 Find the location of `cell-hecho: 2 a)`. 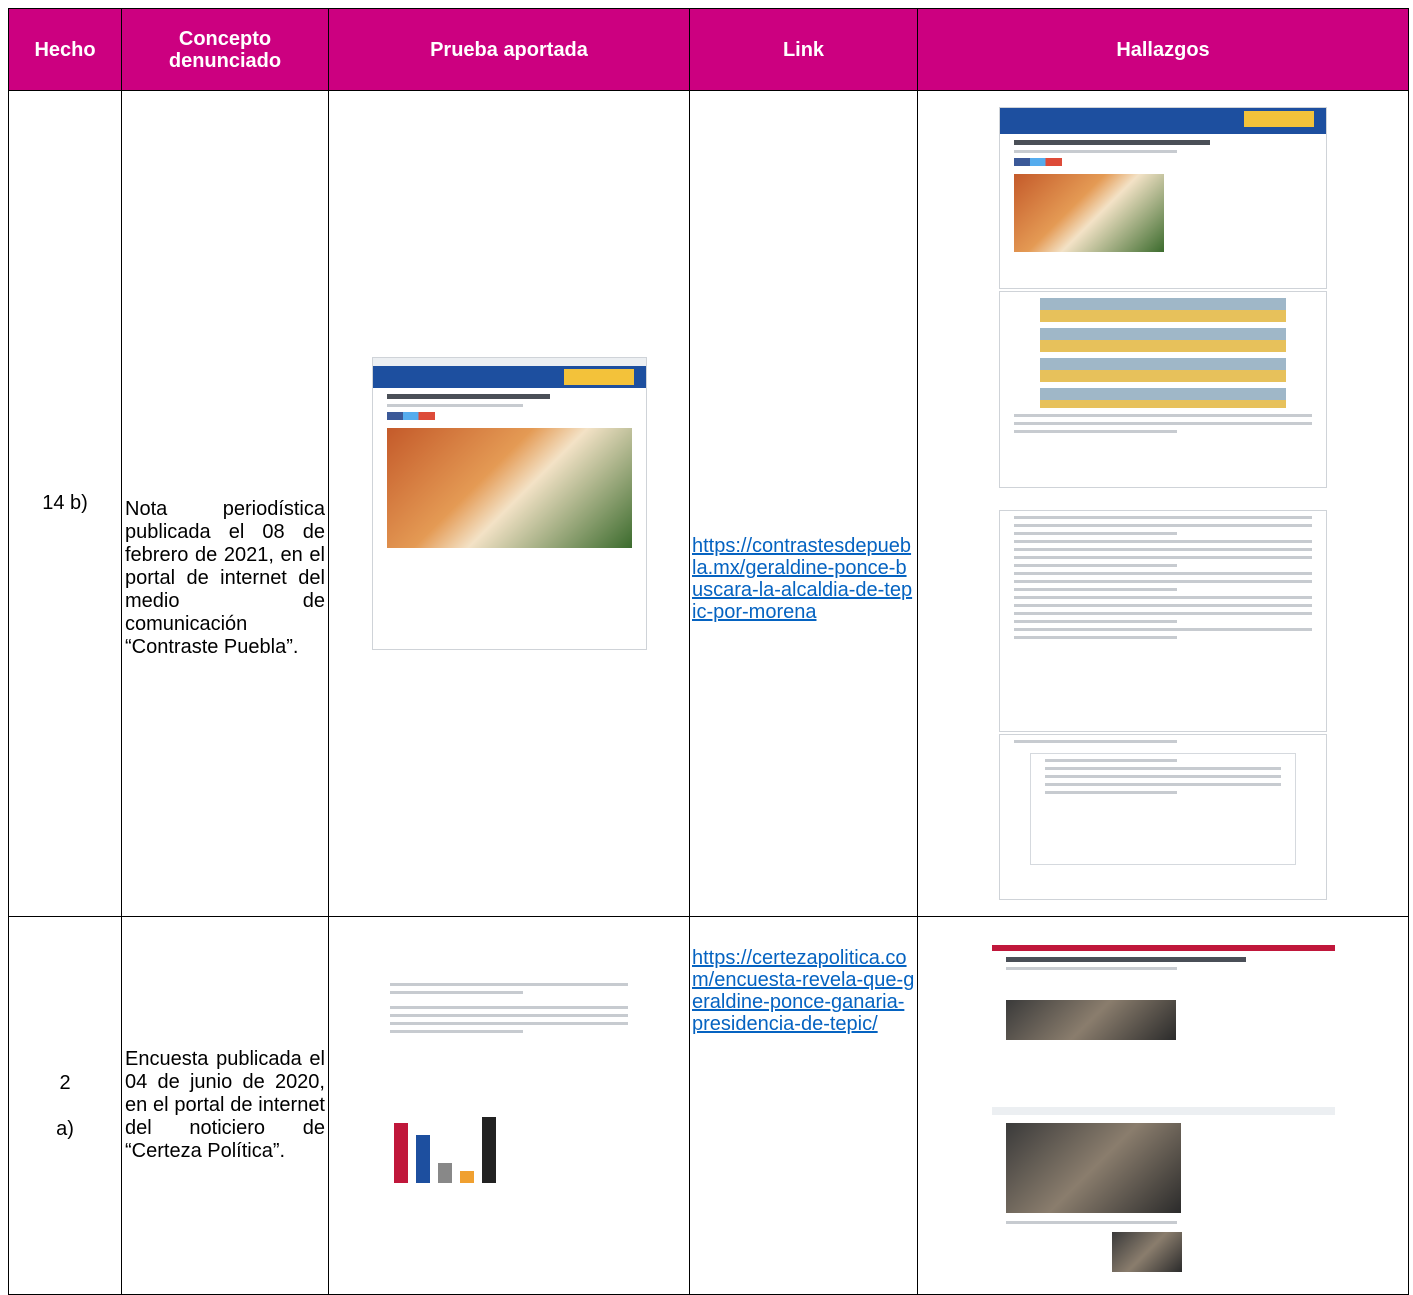

cell-hecho: 2 a) is located at coordinates (65, 1105).